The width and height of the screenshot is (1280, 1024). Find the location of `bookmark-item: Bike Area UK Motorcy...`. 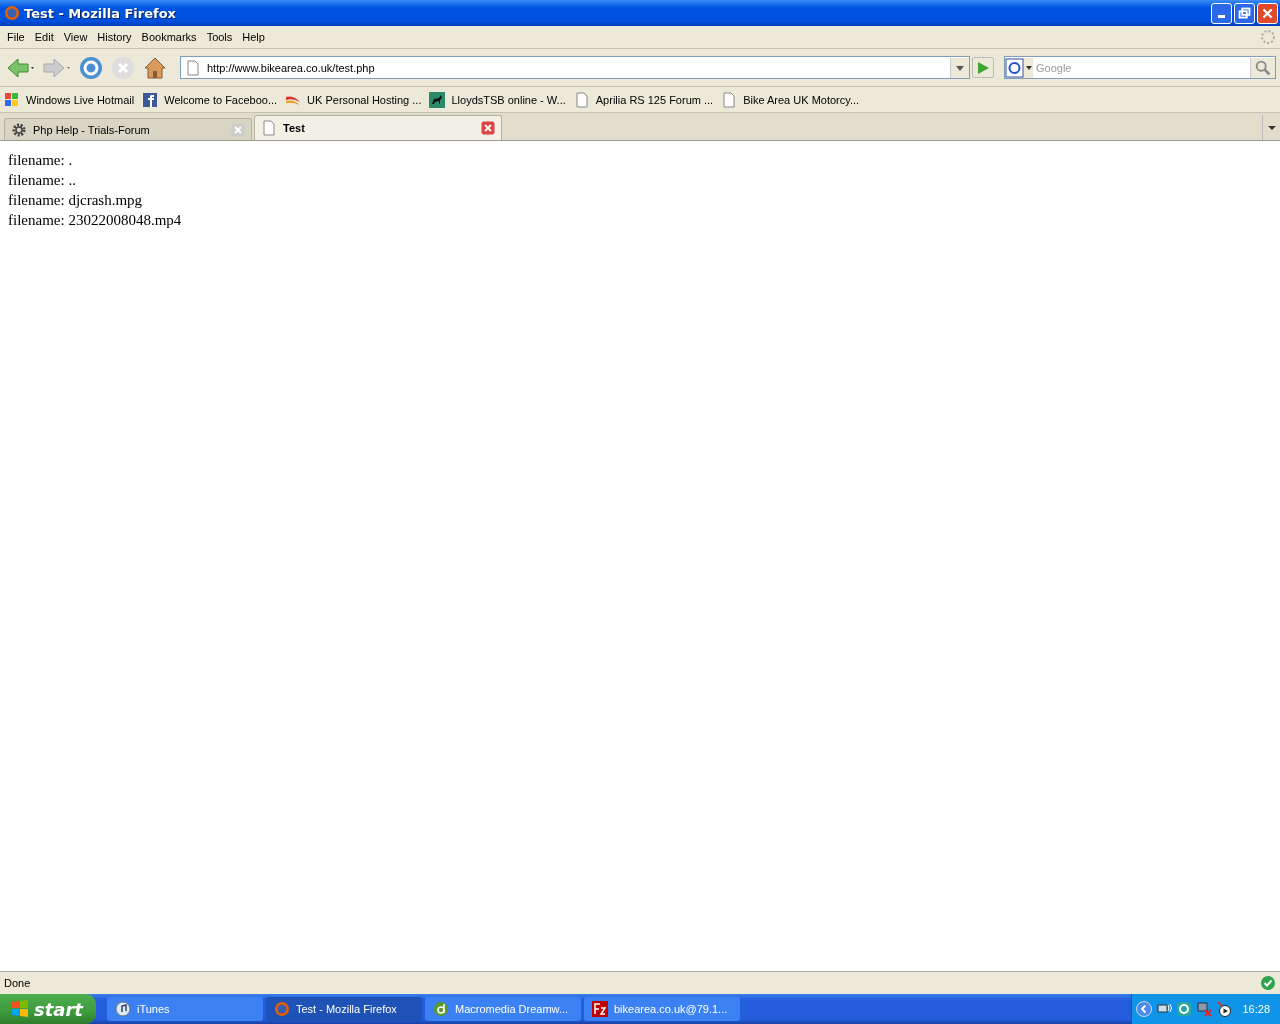

bookmark-item: Bike Area UK Motorcy... is located at coordinates (790, 99).